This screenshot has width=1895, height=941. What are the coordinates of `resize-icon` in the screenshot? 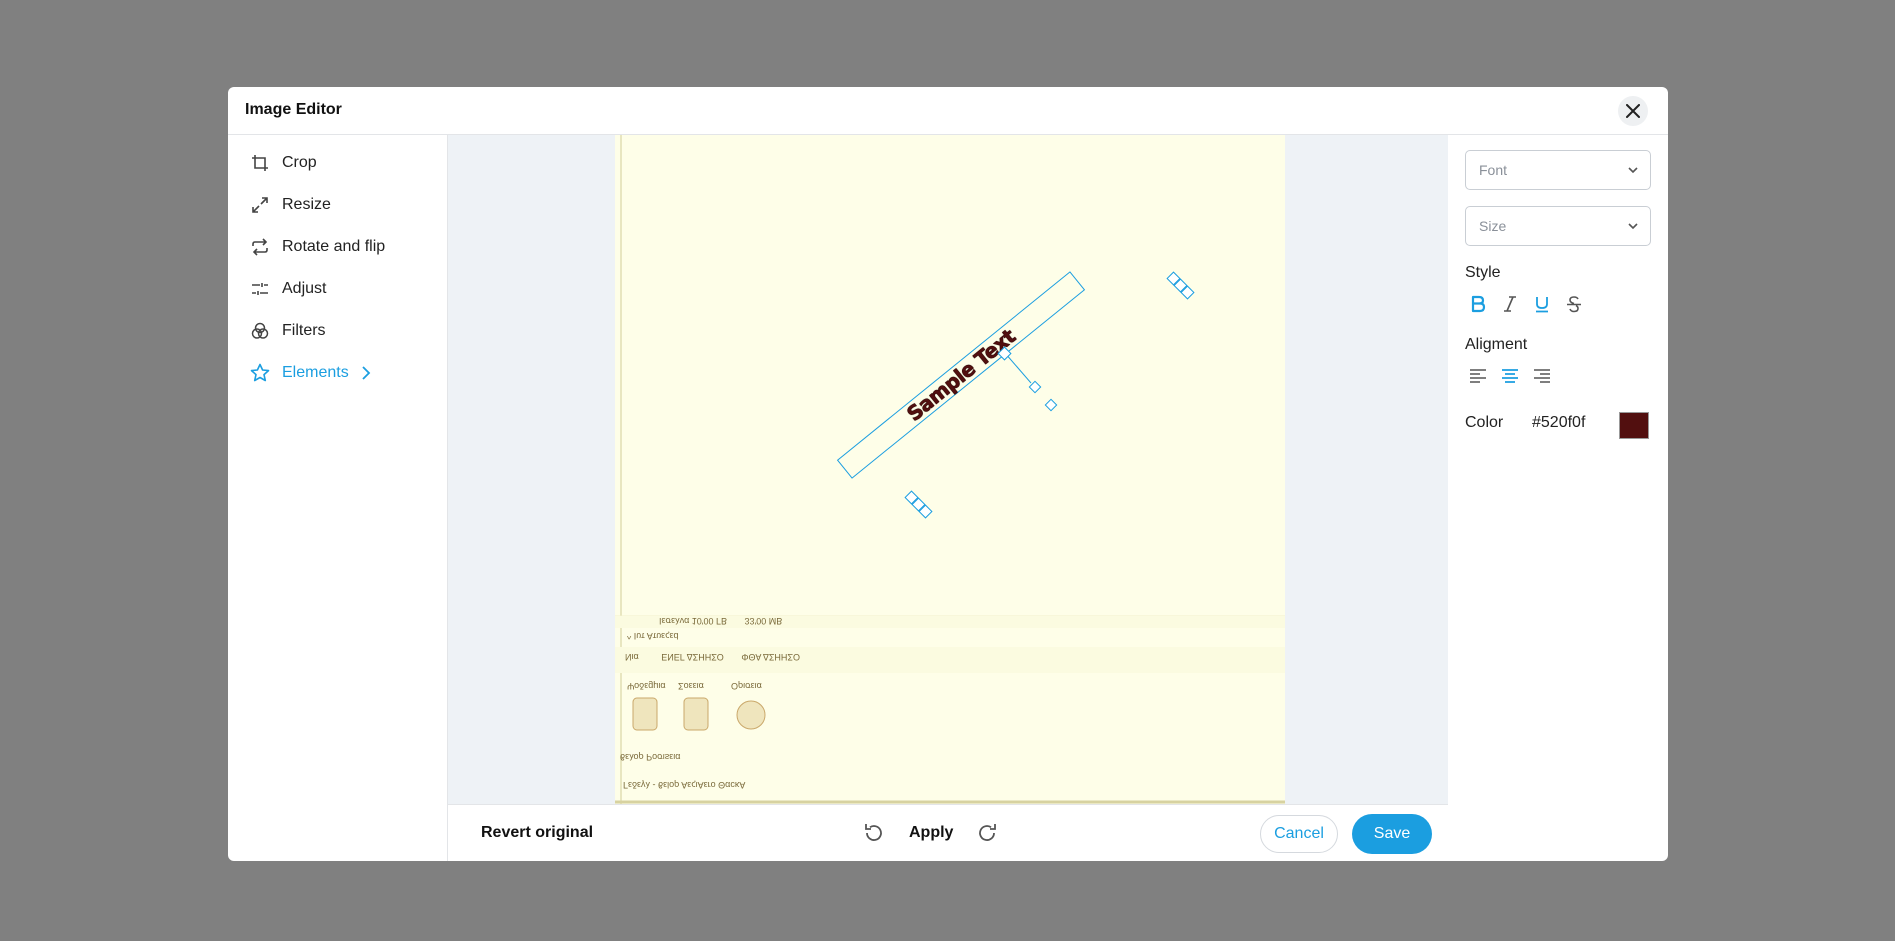 It's located at (260, 205).